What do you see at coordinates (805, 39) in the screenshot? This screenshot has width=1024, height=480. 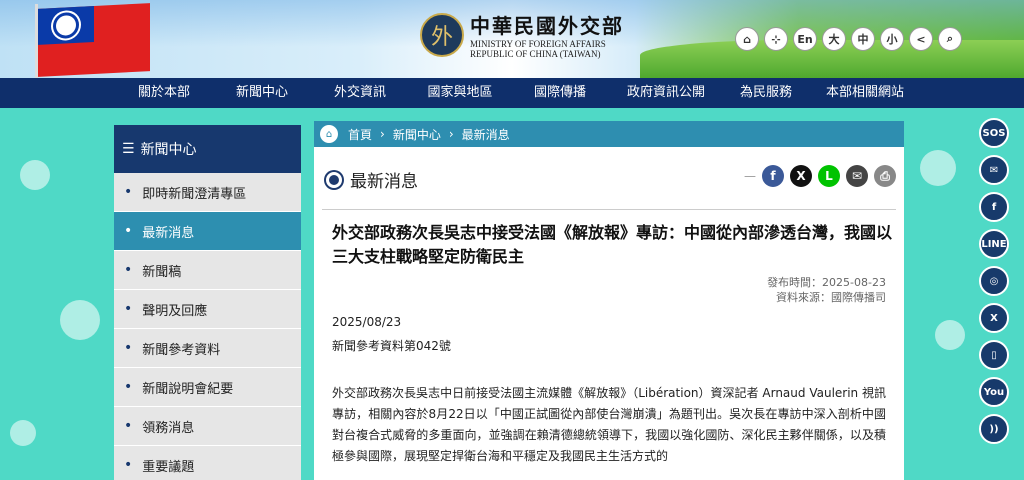 I see `english-button: En` at bounding box center [805, 39].